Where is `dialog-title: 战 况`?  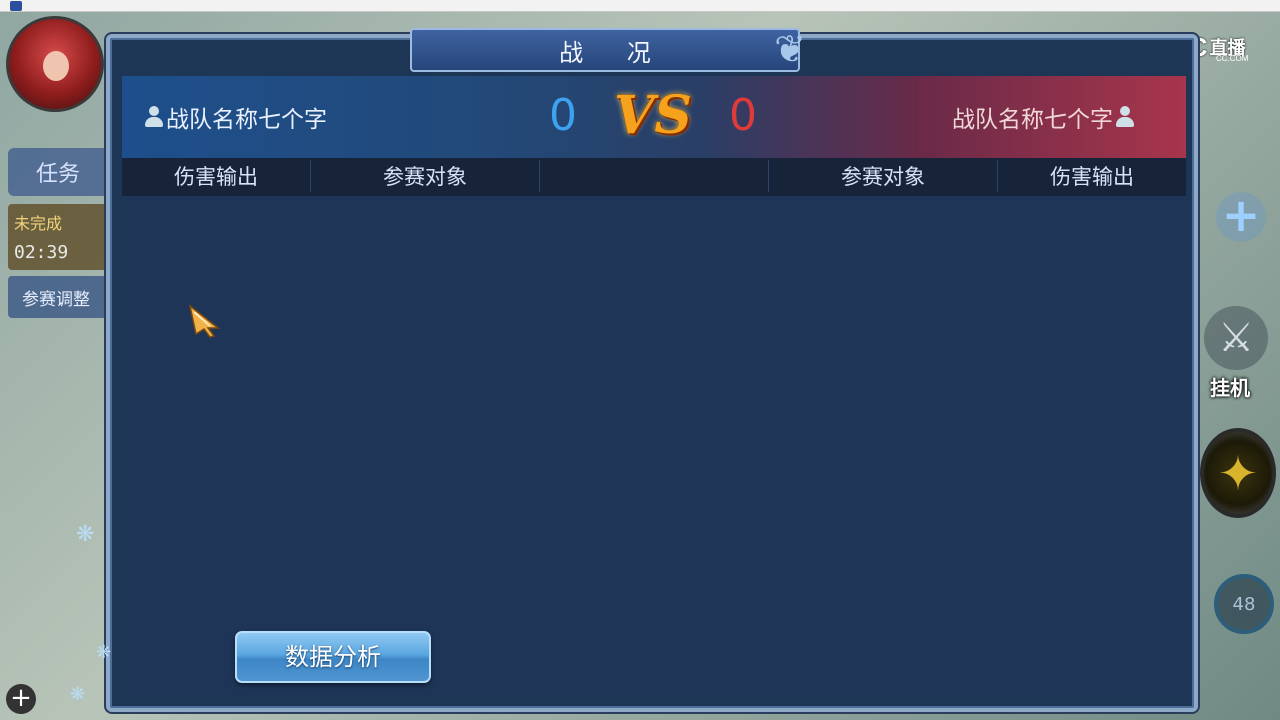 dialog-title: 战 况 is located at coordinates (614, 52).